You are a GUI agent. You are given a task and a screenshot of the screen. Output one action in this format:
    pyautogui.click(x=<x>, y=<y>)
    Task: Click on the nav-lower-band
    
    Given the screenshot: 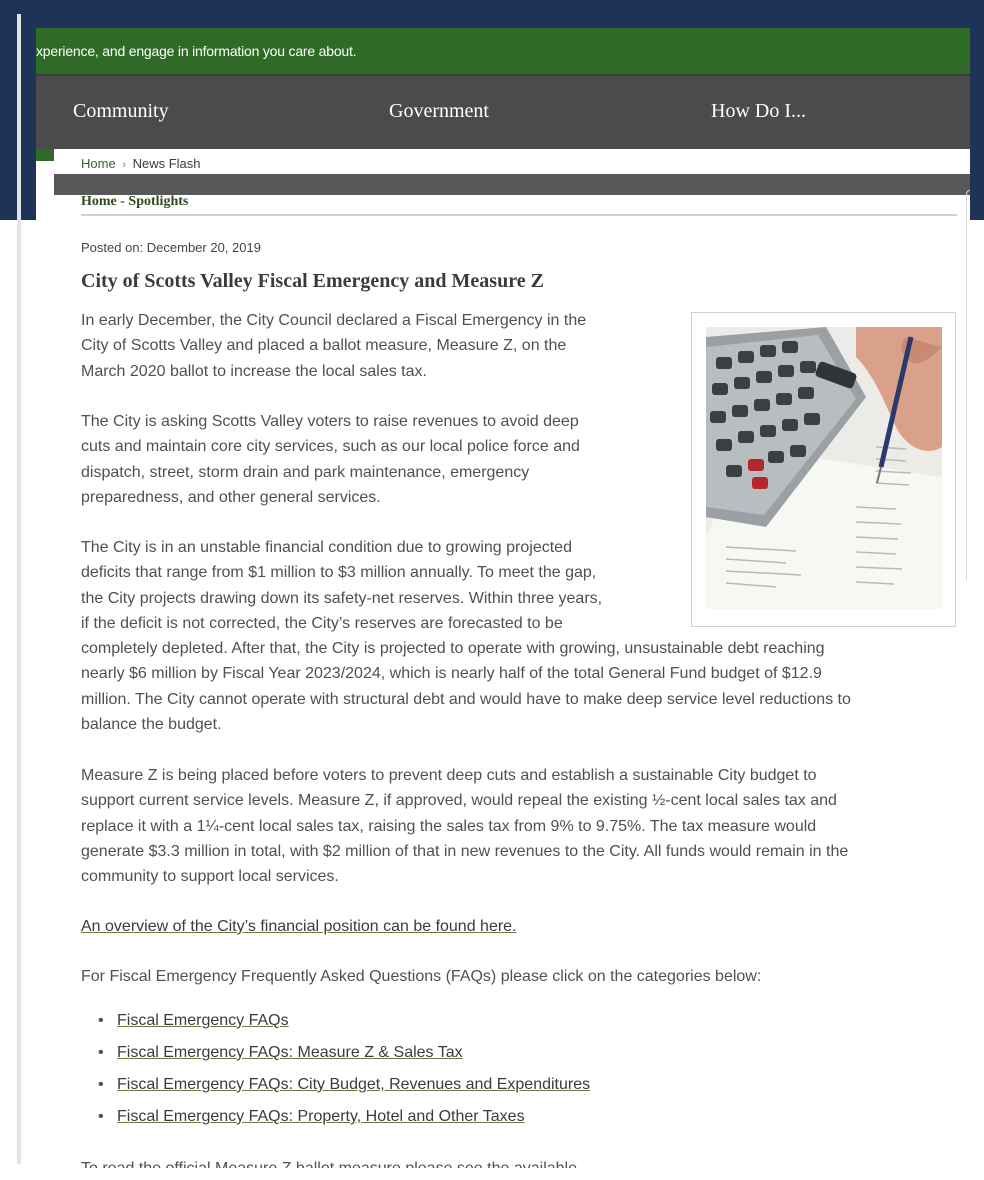 What is the action you would take?
    pyautogui.click(x=512, y=184)
    